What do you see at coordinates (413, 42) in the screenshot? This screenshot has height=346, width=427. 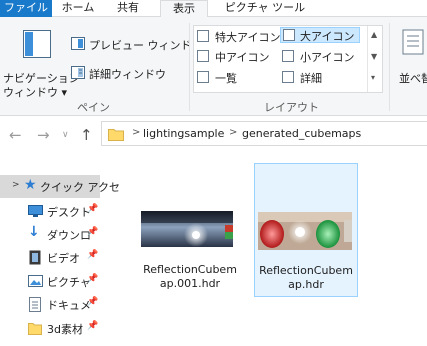 I see `sort-icon` at bounding box center [413, 42].